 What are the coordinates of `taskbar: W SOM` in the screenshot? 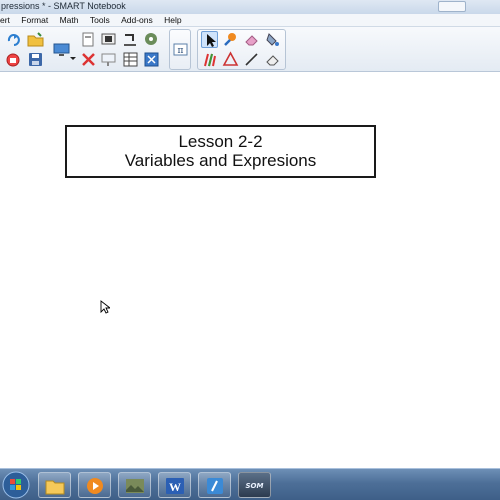 It's located at (250, 484).